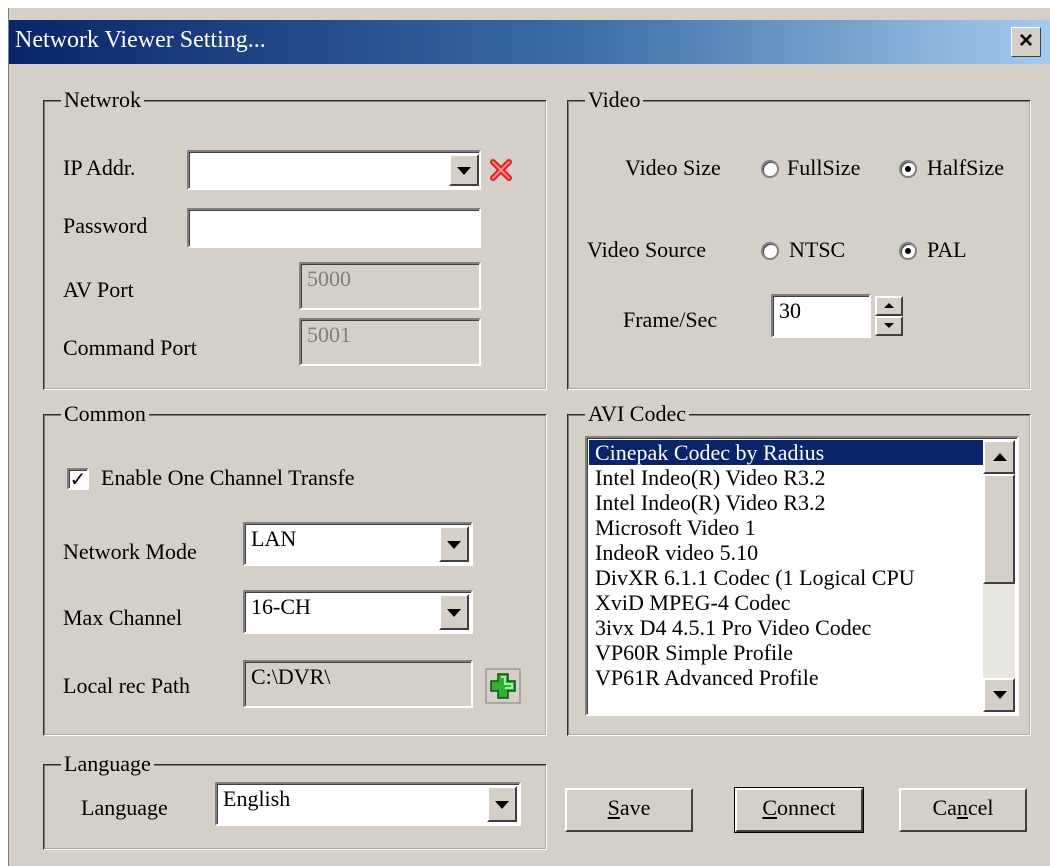  I want to click on enable-one-channel-checkbox: ✓, so click(78, 479).